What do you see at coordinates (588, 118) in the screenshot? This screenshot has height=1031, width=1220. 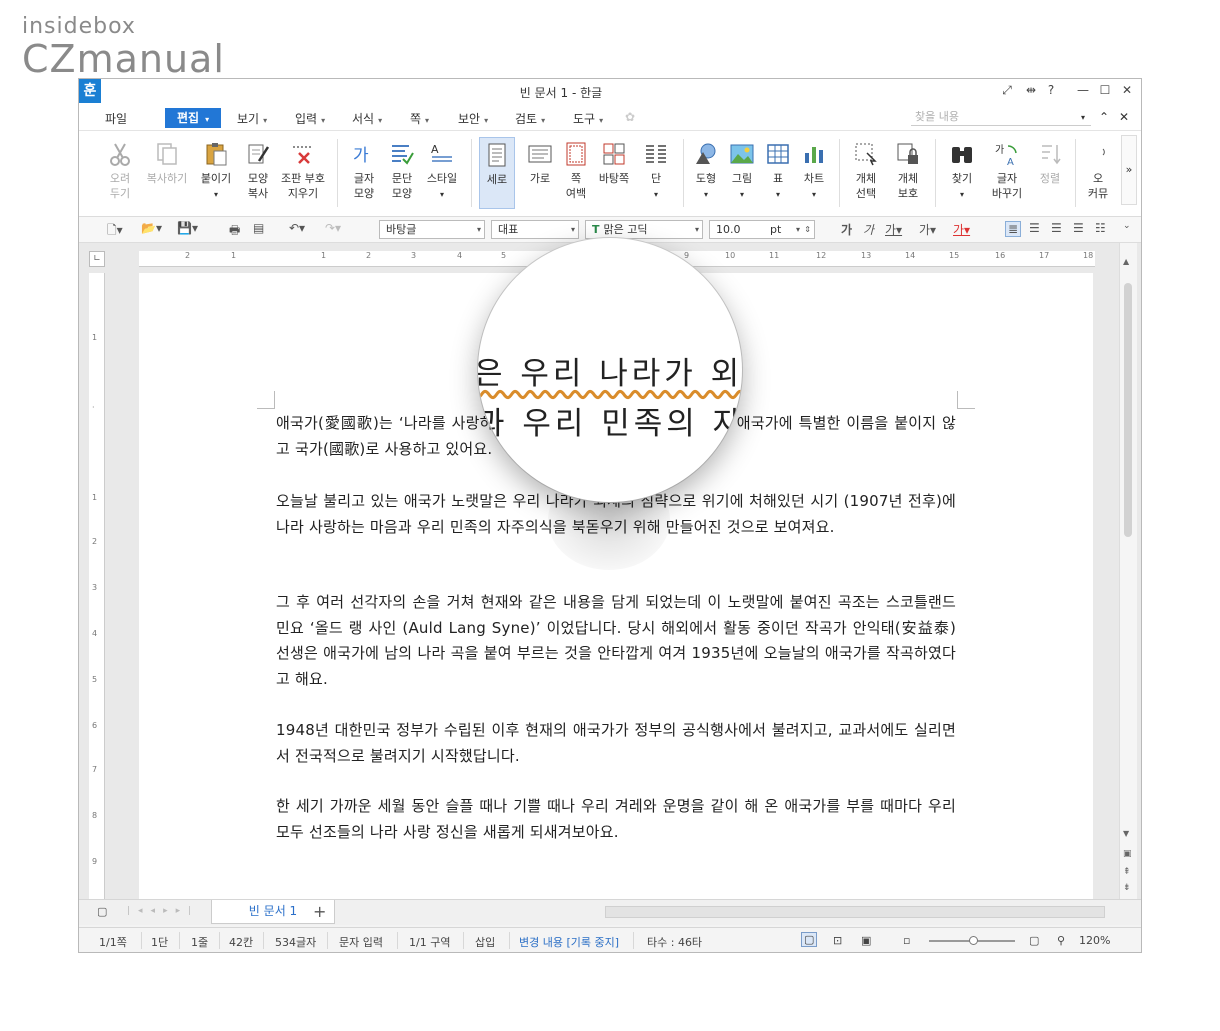 I see `menu-tools: 도구 ▾` at bounding box center [588, 118].